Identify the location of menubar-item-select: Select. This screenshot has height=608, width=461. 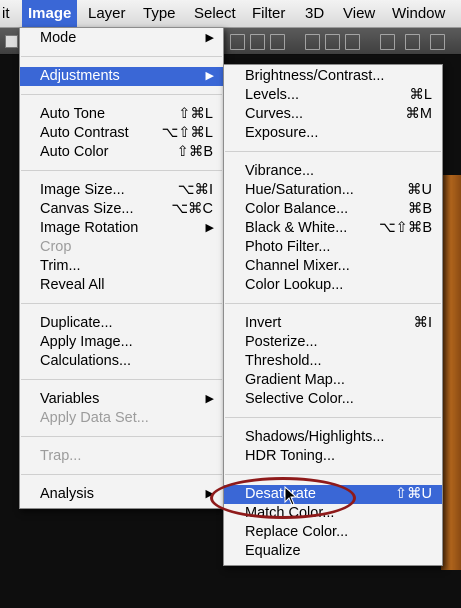
(215, 13).